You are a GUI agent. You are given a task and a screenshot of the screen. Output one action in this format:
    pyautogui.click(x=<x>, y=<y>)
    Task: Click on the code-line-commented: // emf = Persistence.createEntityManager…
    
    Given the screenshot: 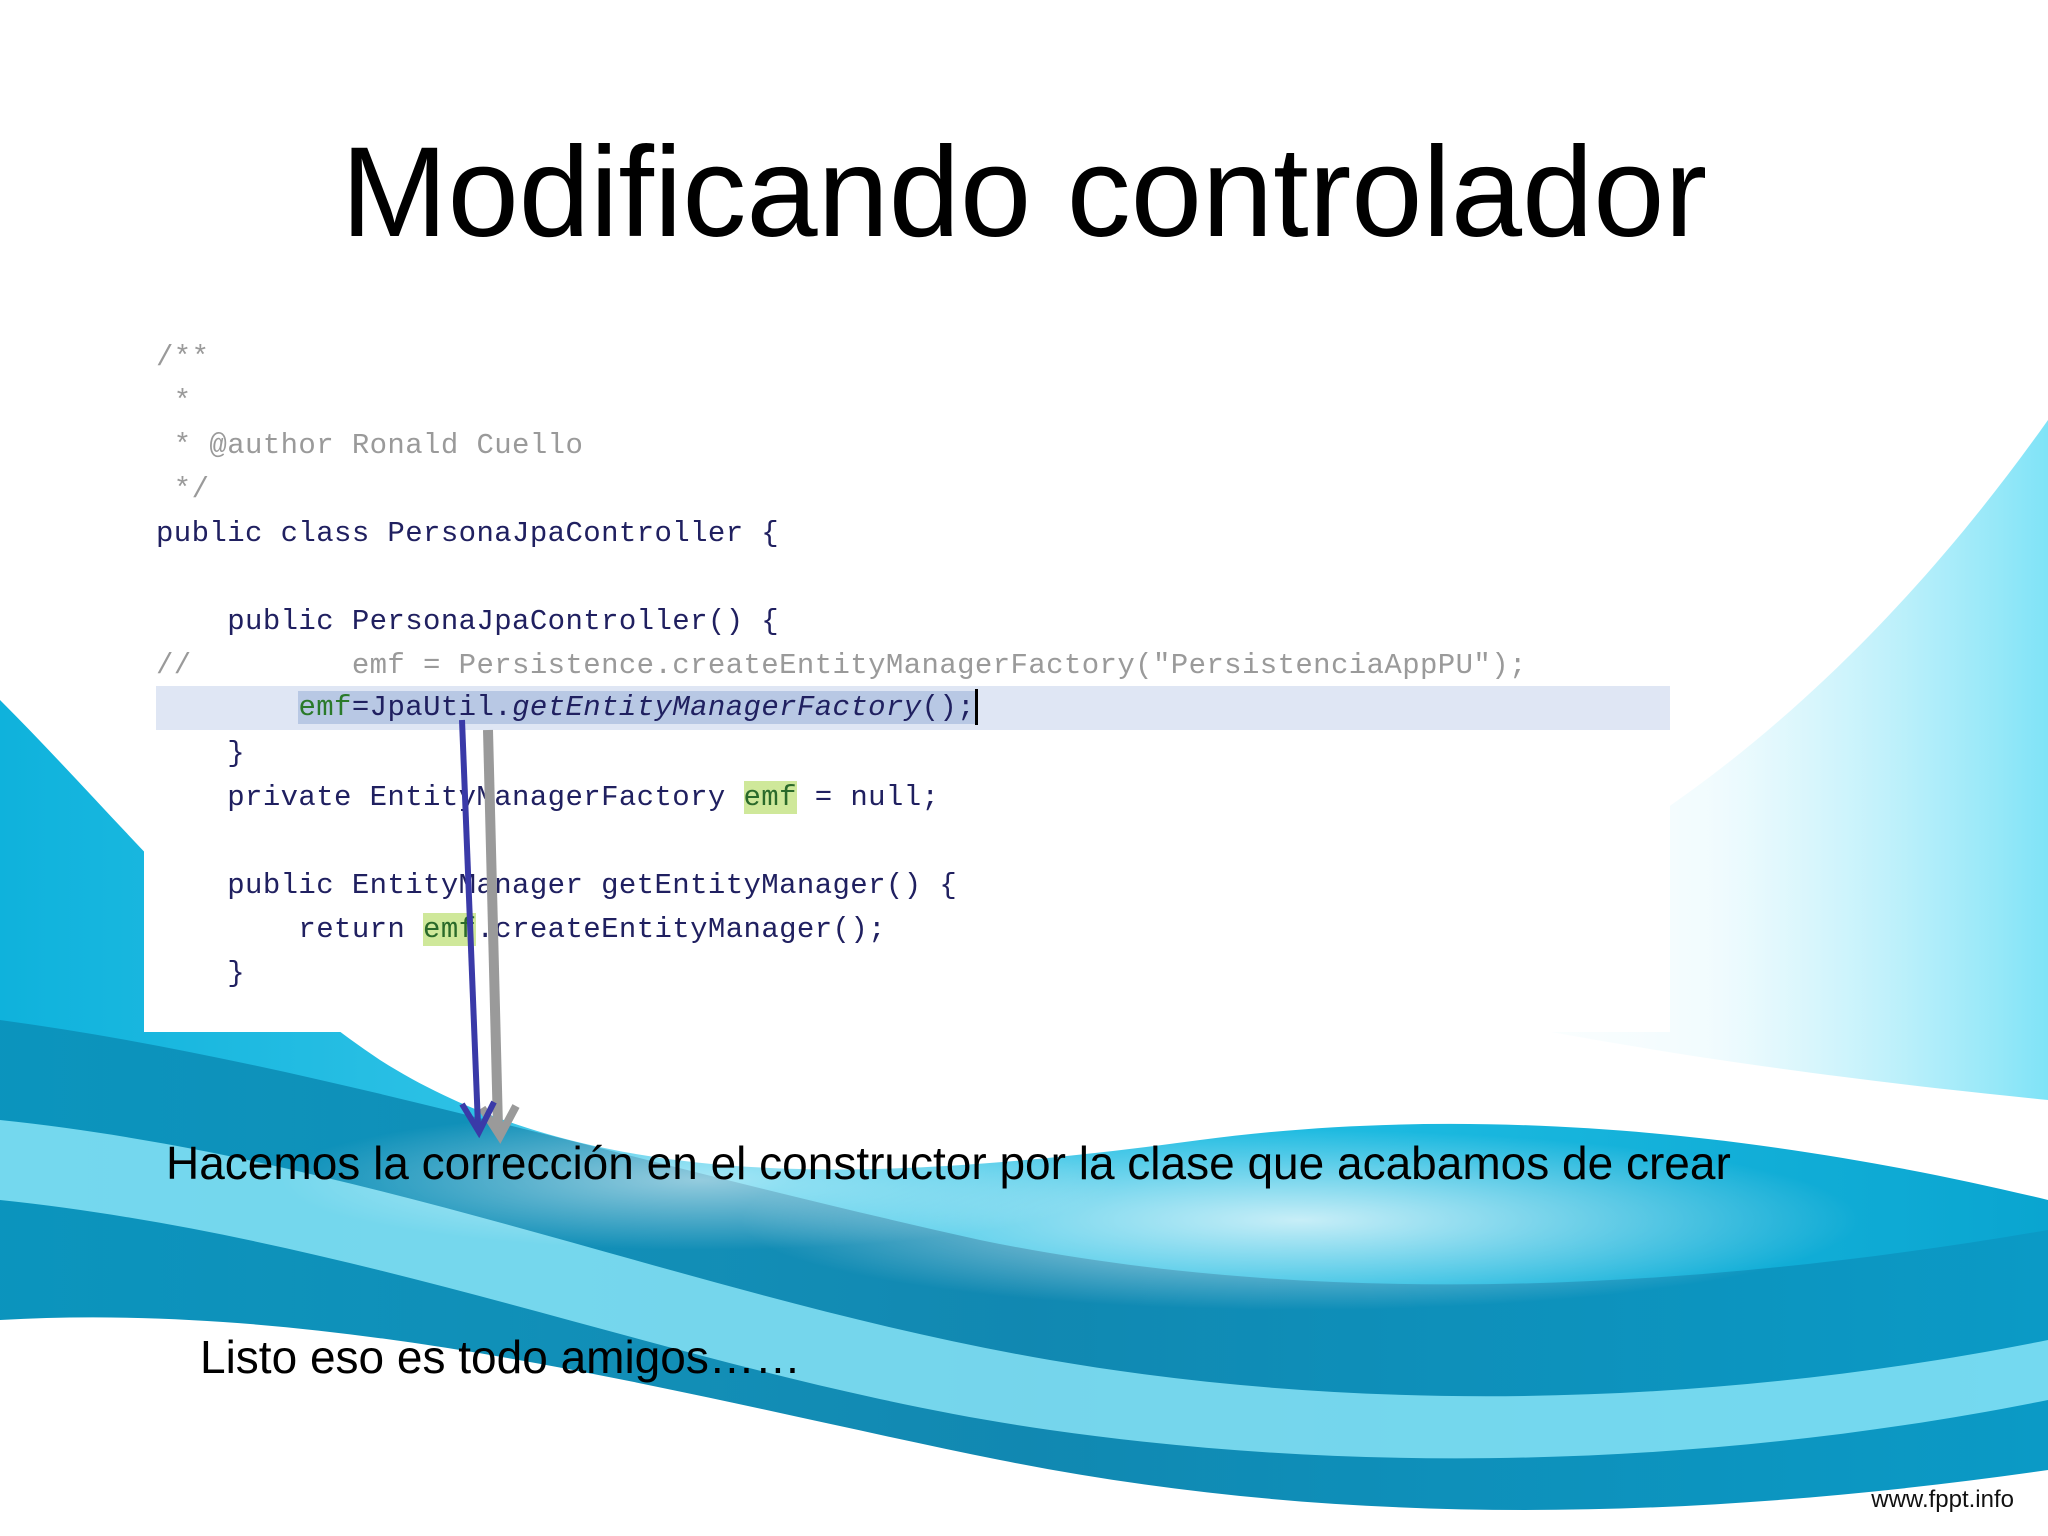 What is the action you would take?
    pyautogui.click(x=841, y=665)
    